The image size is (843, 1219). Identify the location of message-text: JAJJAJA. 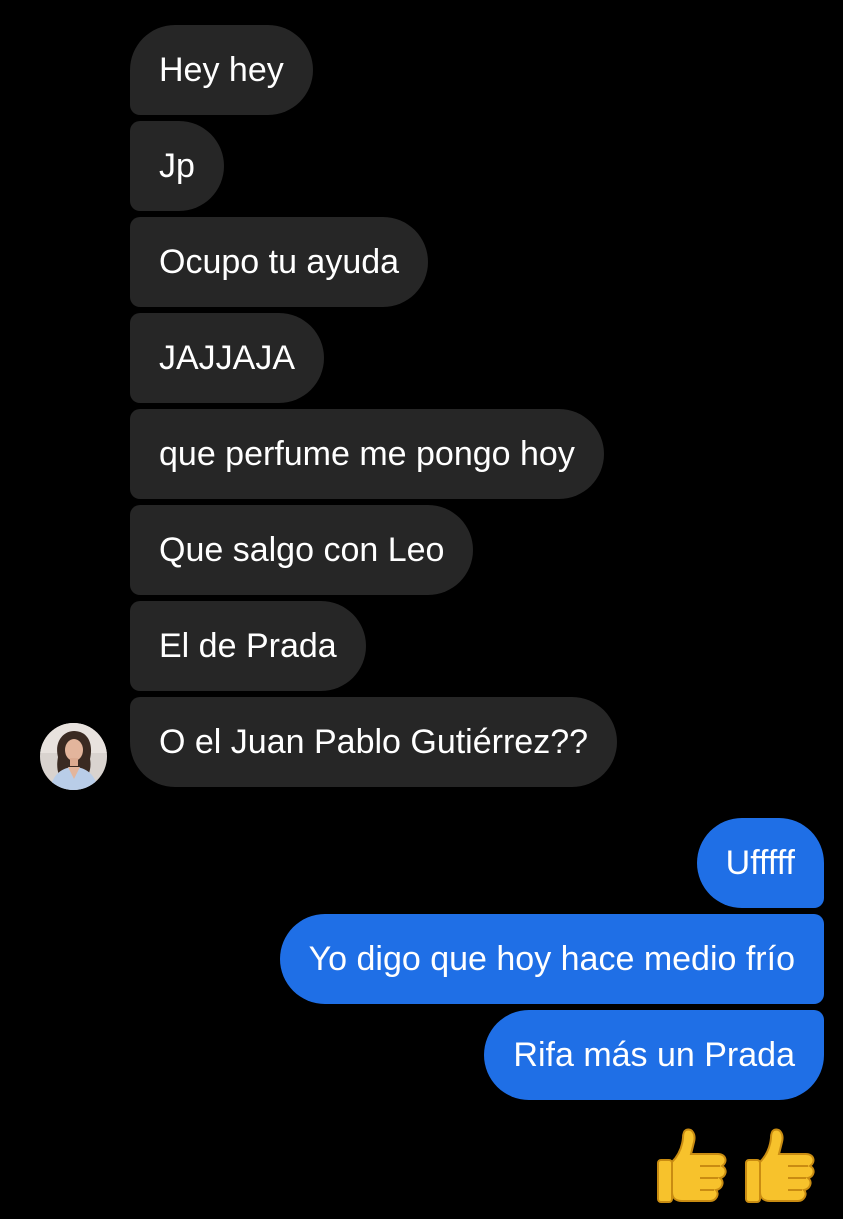
(227, 357).